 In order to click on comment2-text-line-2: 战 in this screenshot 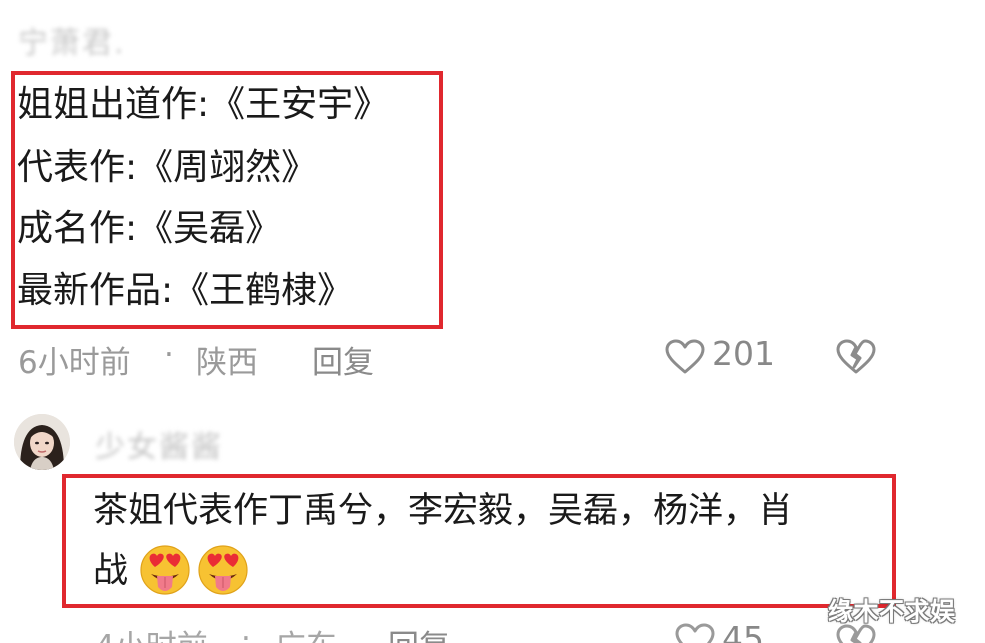, I will do `click(111, 571)`.